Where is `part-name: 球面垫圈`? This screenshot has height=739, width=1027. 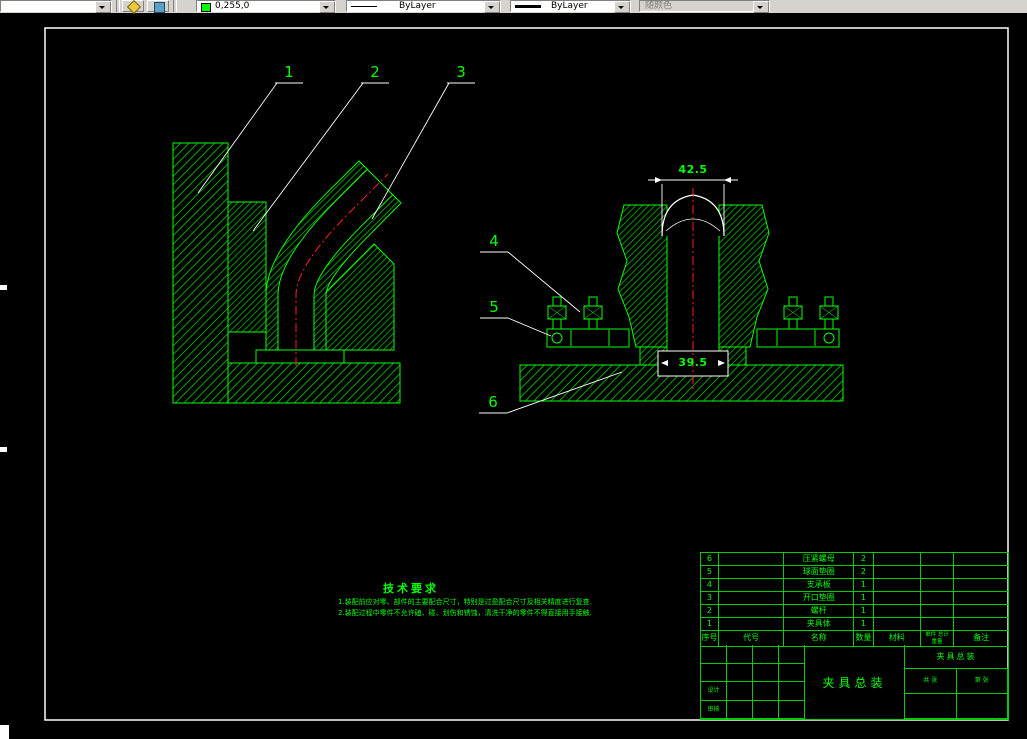
part-name: 球面垫圈 is located at coordinates (819, 572).